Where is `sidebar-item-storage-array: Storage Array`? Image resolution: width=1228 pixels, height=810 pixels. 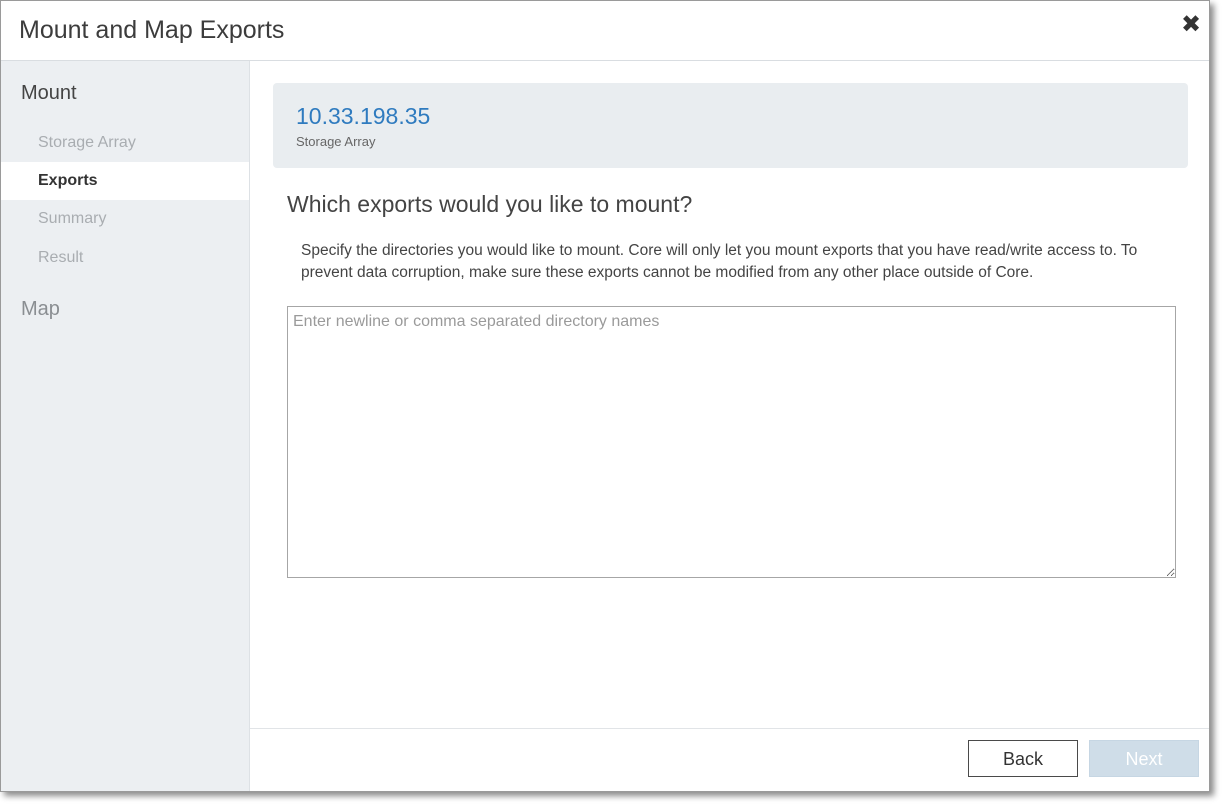 sidebar-item-storage-array: Storage Array is located at coordinates (87, 142).